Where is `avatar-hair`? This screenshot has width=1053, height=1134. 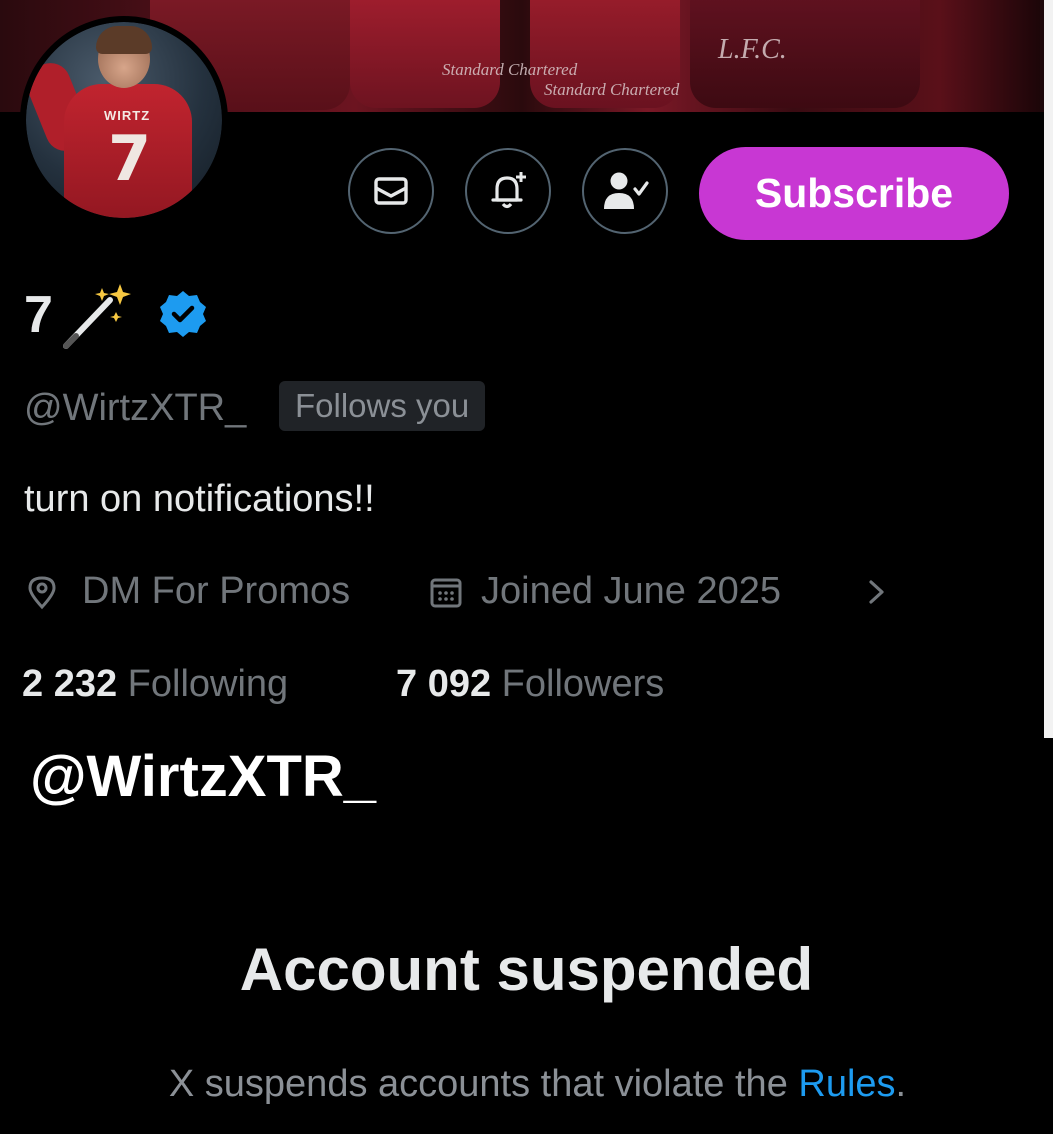 avatar-hair is located at coordinates (124, 40).